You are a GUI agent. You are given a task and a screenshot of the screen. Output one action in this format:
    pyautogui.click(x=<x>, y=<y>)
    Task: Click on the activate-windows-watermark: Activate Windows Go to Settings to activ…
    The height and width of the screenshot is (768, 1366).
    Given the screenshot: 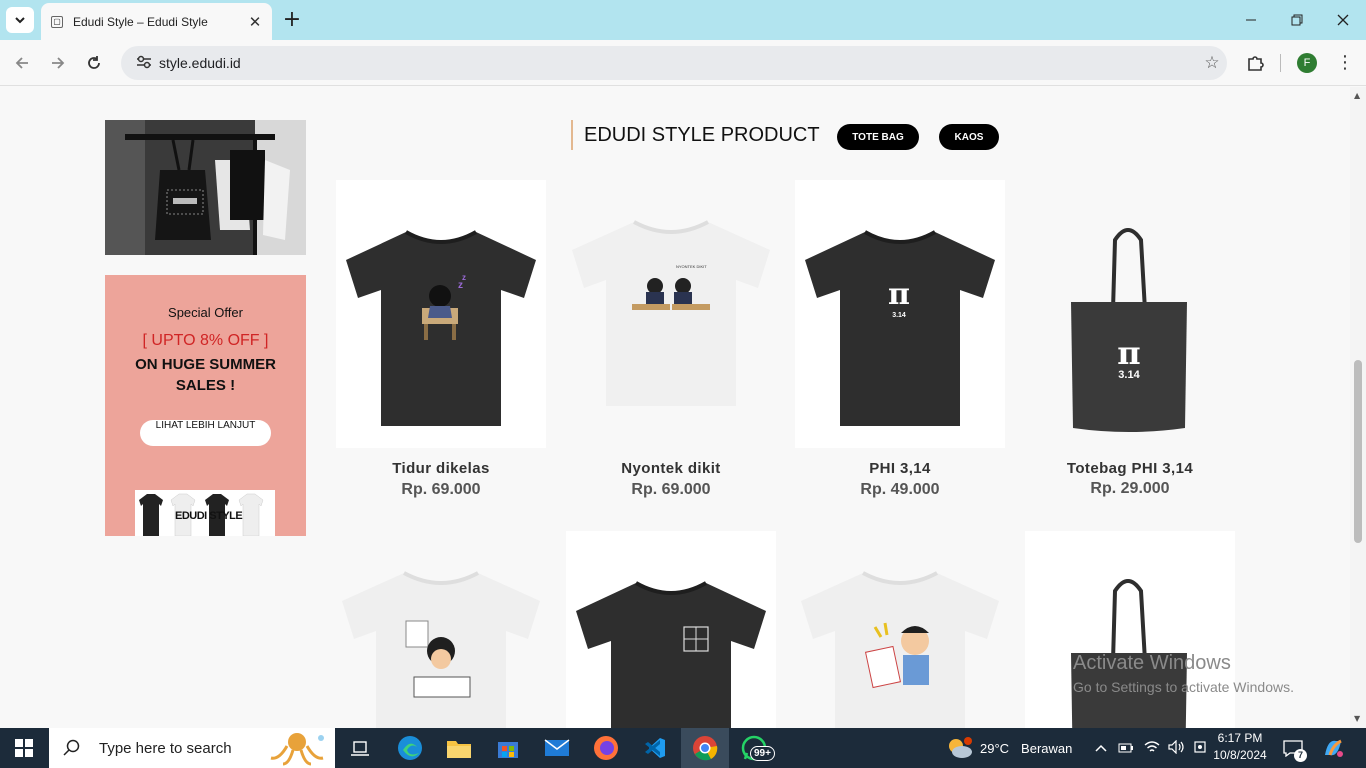 What is the action you would take?
    pyautogui.click(x=1183, y=673)
    